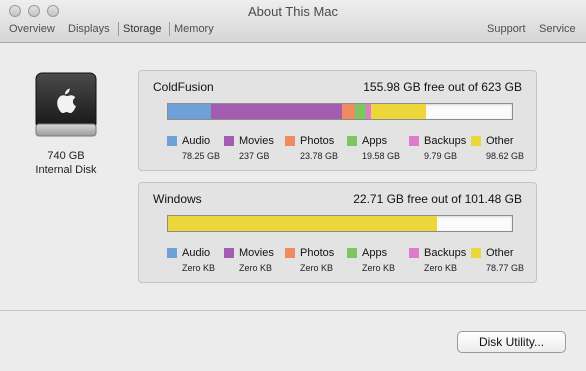 This screenshot has height=371, width=586. Describe the element at coordinates (194, 29) in the screenshot. I see `tab-memory: Memory` at that location.